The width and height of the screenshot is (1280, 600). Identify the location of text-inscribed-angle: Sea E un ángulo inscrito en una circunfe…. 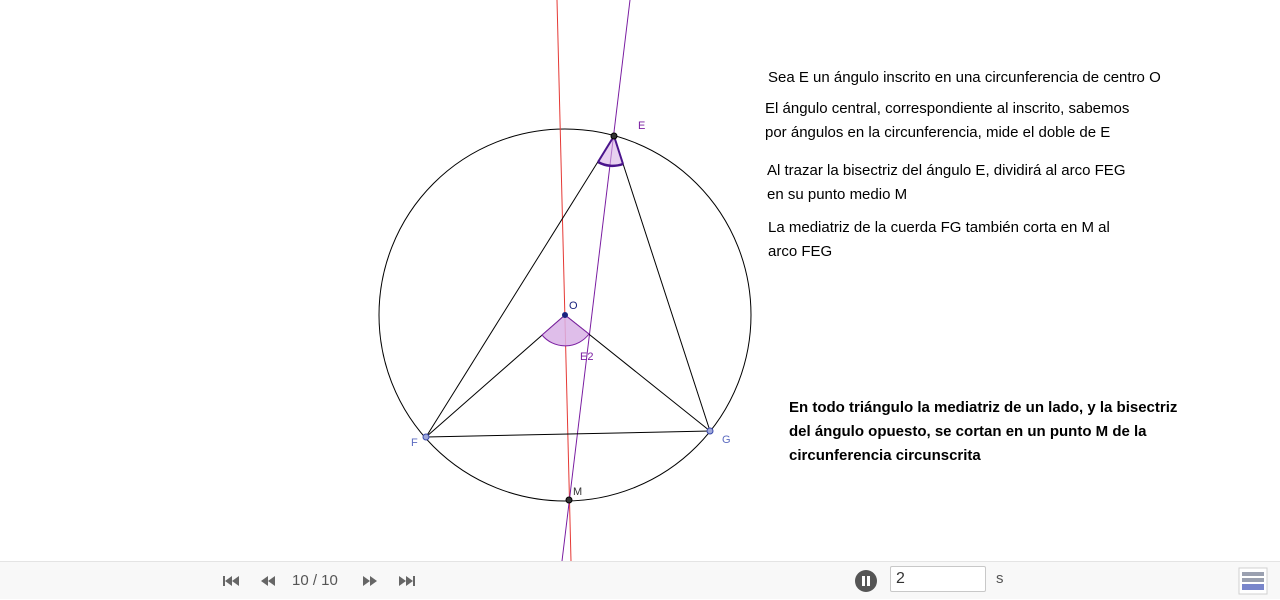
(964, 77).